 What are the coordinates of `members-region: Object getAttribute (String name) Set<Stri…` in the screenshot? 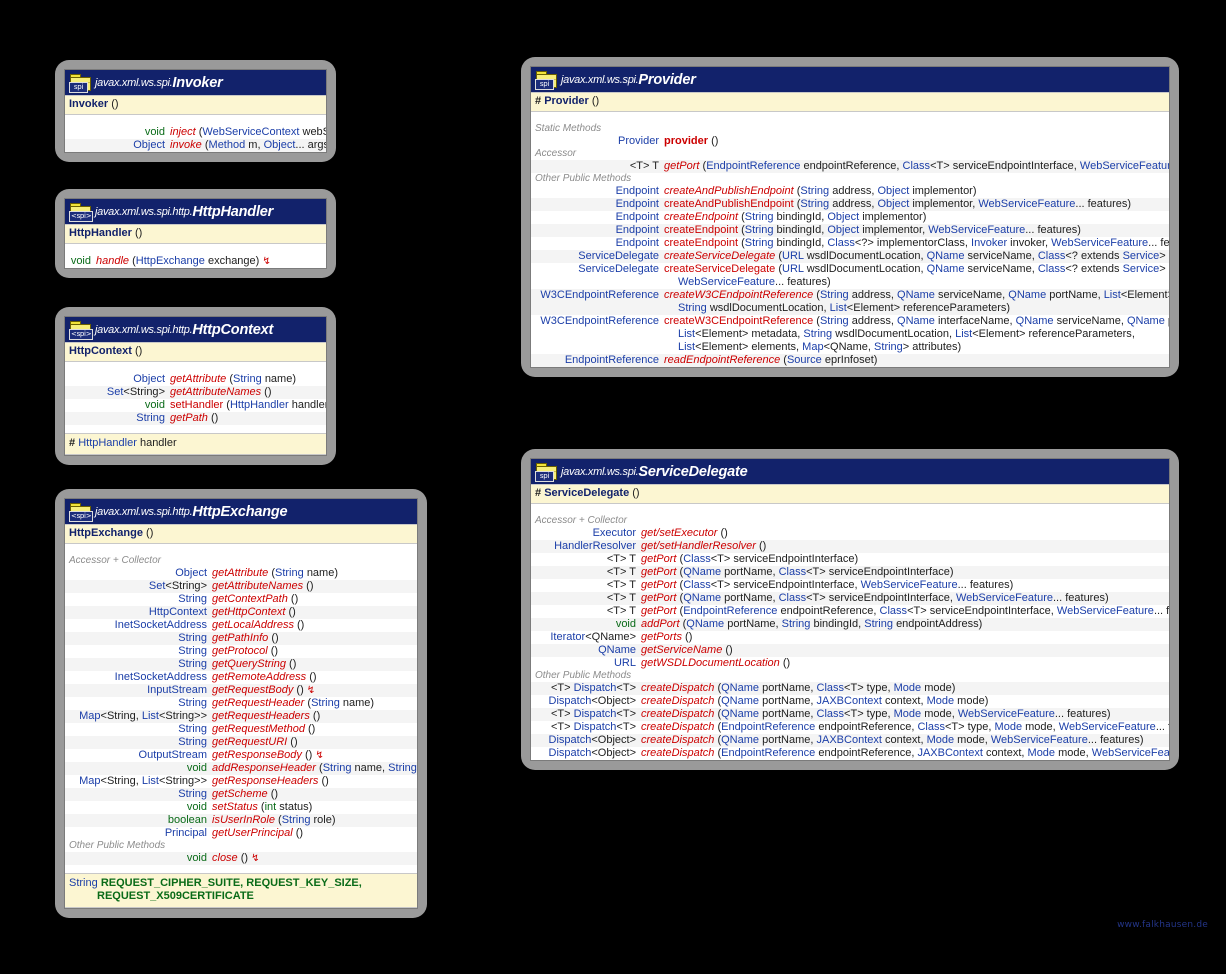 It's located at (195, 393).